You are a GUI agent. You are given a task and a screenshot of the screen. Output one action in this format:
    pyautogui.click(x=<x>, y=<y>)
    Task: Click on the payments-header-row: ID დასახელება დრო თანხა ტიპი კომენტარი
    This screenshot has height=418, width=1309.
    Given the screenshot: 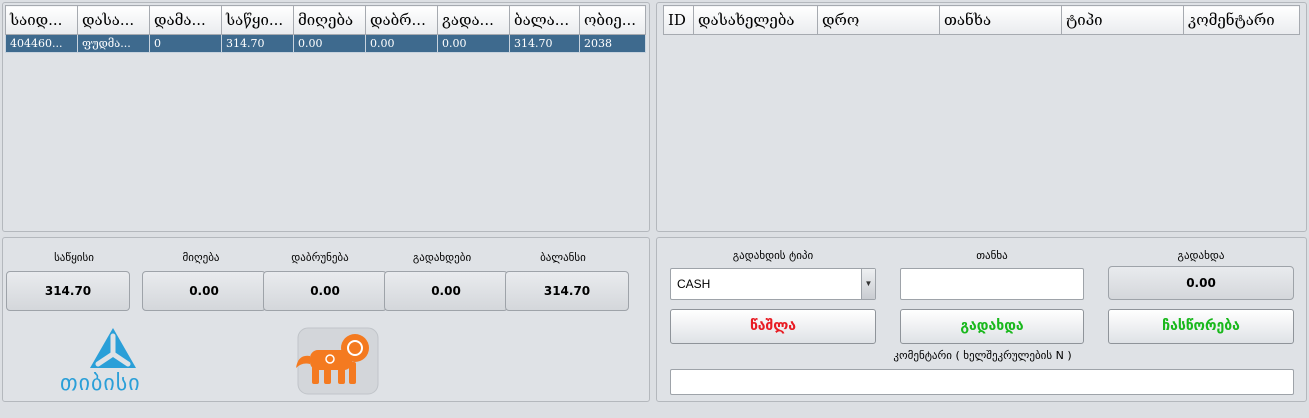 What is the action you would take?
    pyautogui.click(x=981, y=20)
    